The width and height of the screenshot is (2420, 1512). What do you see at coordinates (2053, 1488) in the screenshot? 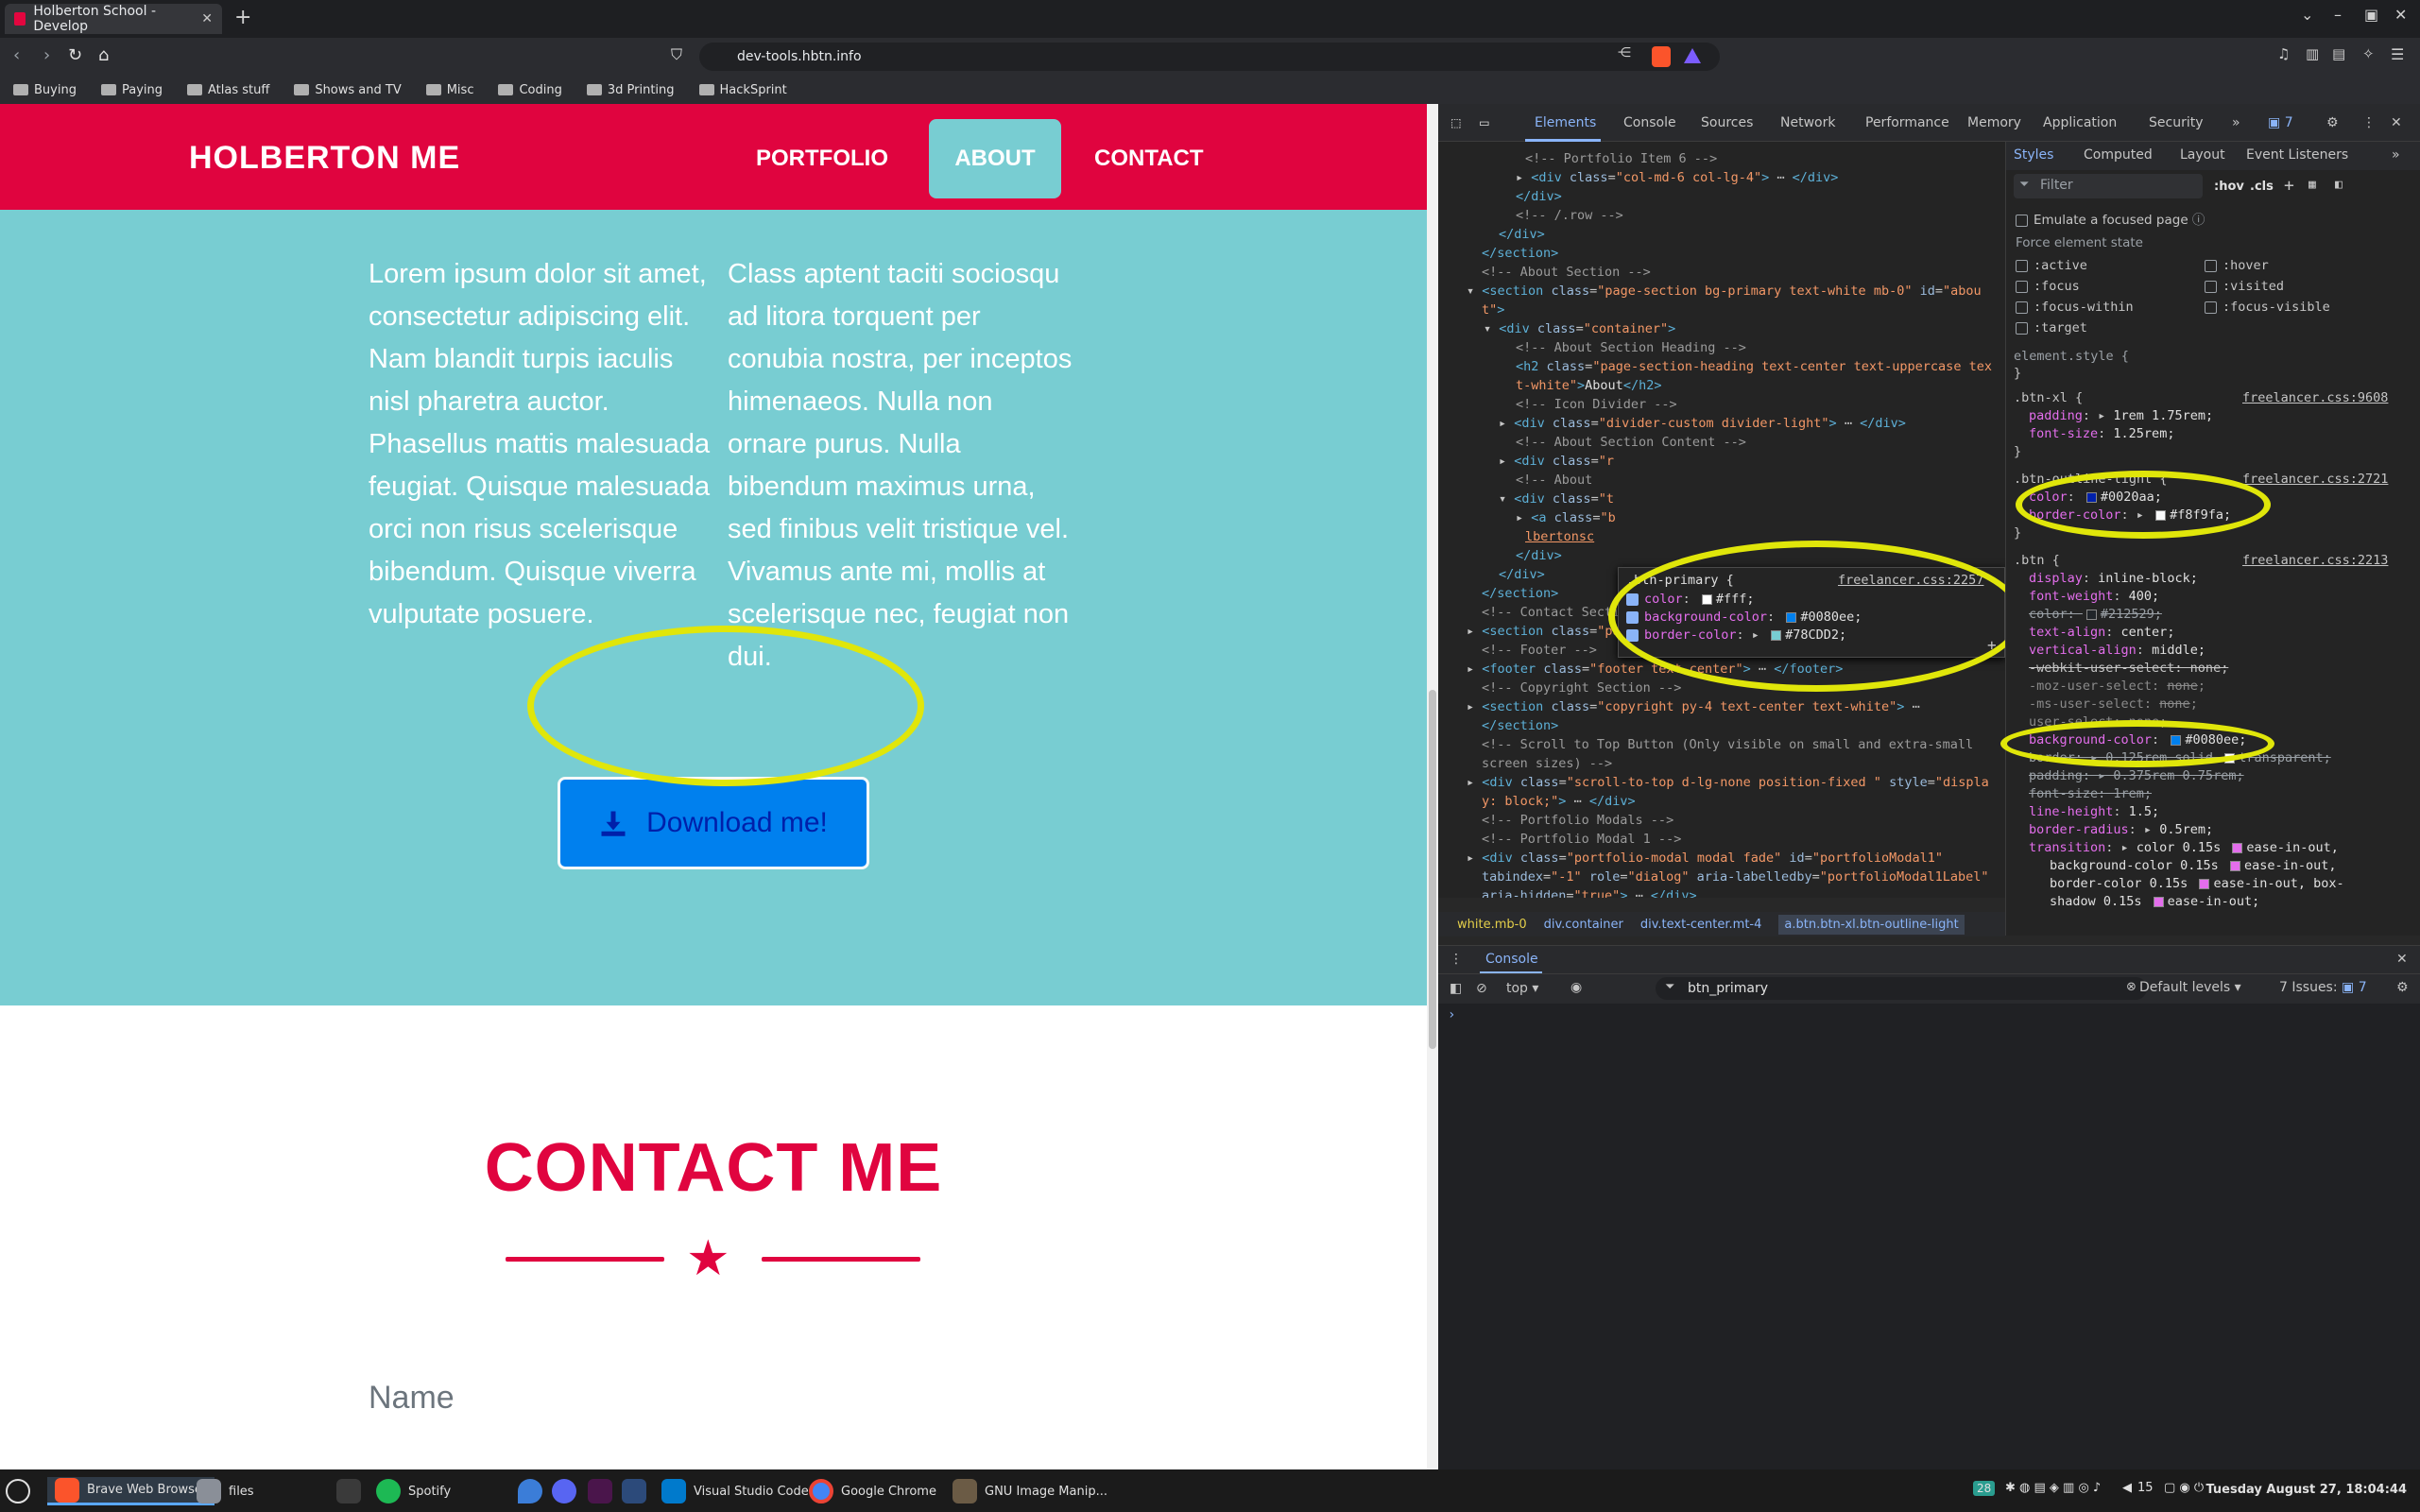
I see `tray-icons: ✱ ◍ ▤ ◈ ▥ ◎ ♪` at bounding box center [2053, 1488].